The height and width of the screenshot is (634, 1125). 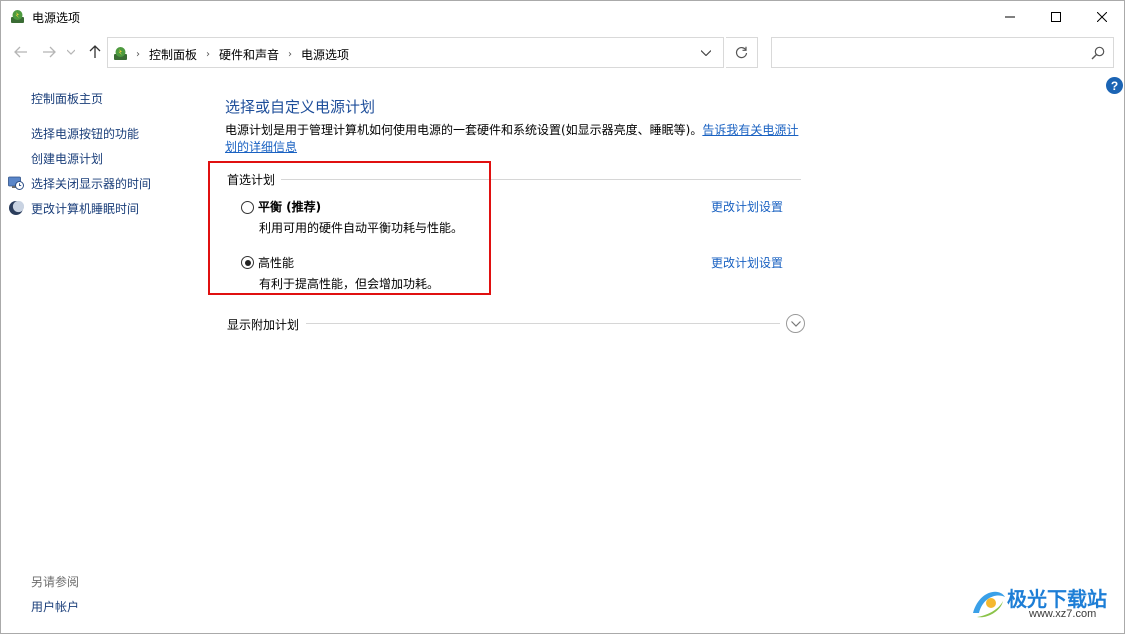 I want to click on title-bar: 电源选项, so click(x=562, y=16).